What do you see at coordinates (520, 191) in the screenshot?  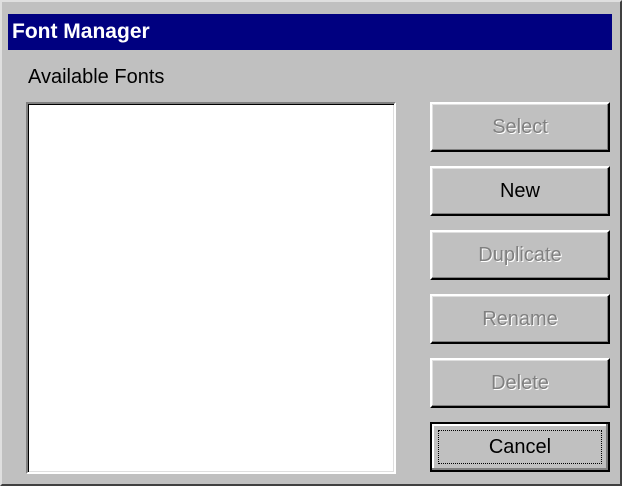 I see `new-button: New` at bounding box center [520, 191].